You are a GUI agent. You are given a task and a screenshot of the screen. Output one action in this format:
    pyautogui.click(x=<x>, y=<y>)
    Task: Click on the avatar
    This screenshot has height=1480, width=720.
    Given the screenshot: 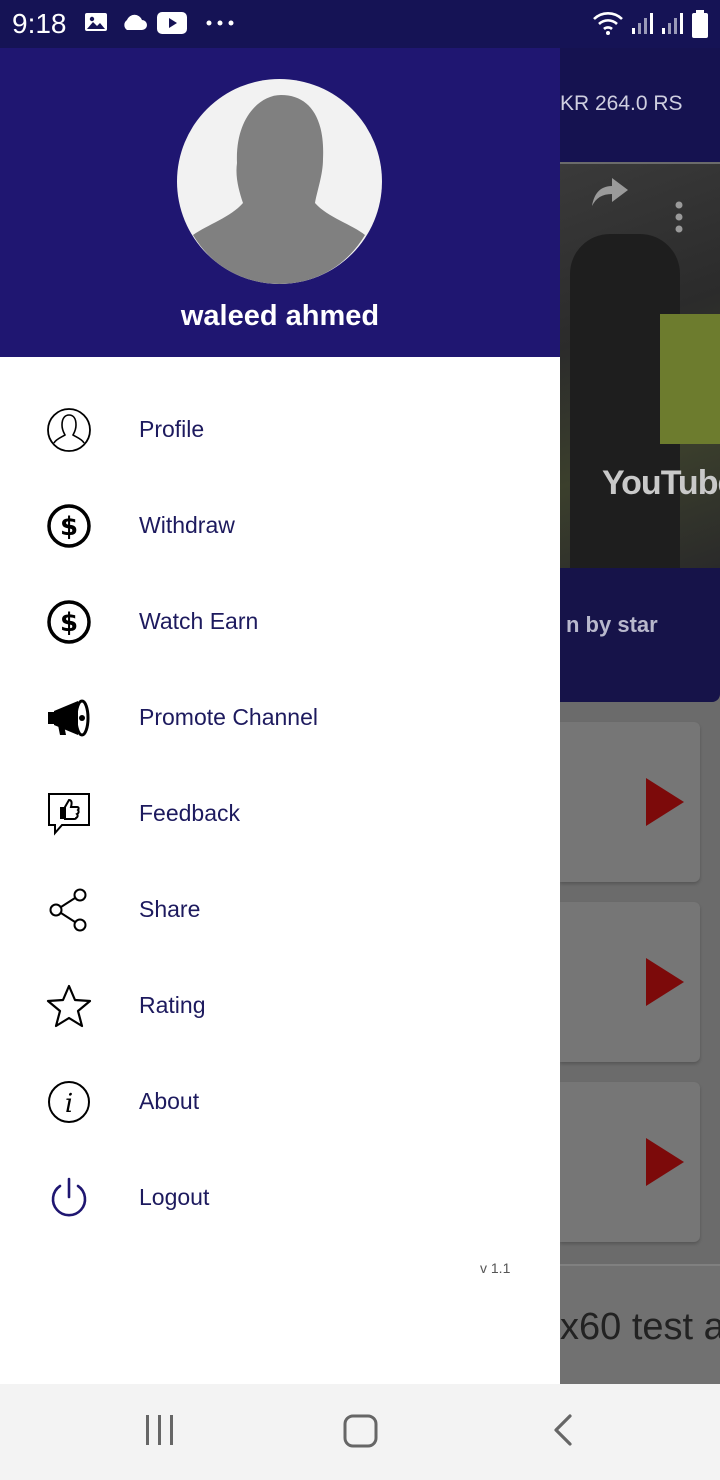 What is the action you would take?
    pyautogui.click(x=279, y=181)
    